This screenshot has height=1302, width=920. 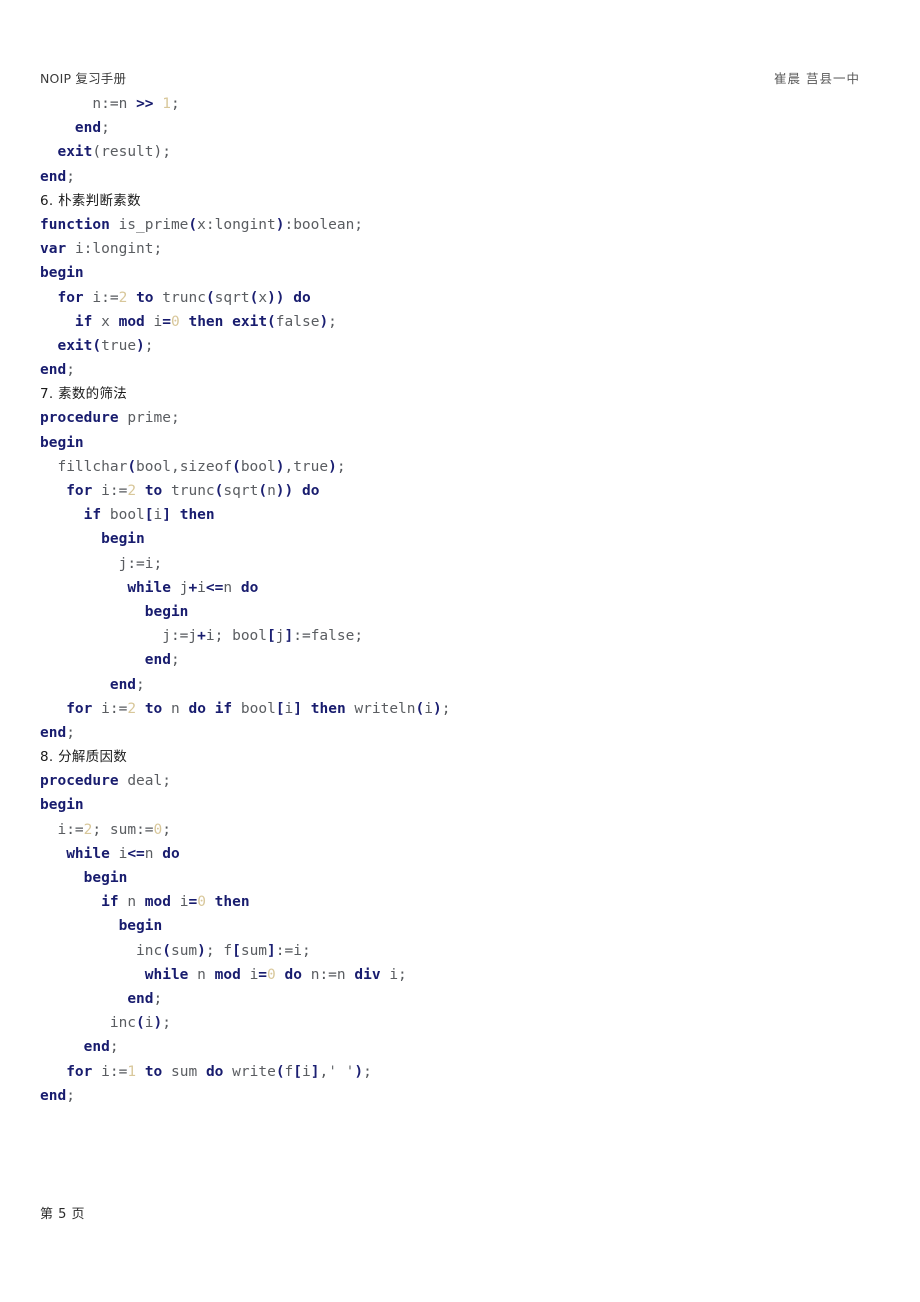 What do you see at coordinates (206, 321) in the screenshot?
I see `code-token-kw: then` at bounding box center [206, 321].